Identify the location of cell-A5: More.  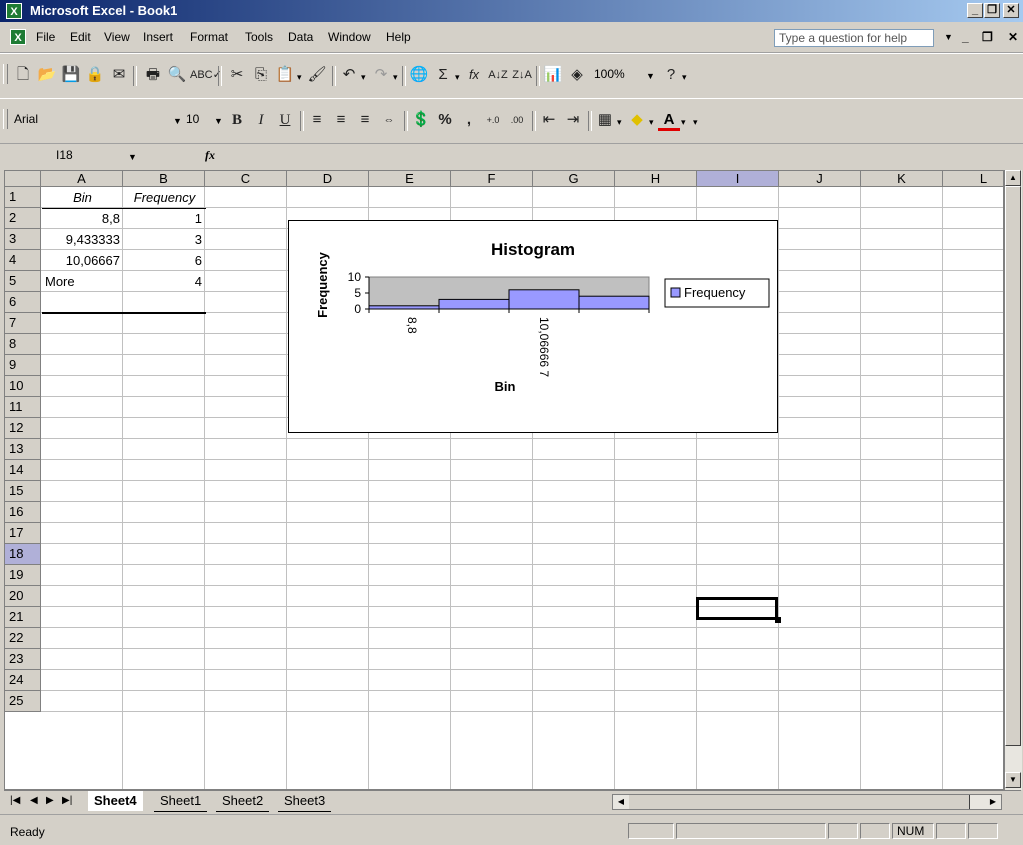
(82, 282).